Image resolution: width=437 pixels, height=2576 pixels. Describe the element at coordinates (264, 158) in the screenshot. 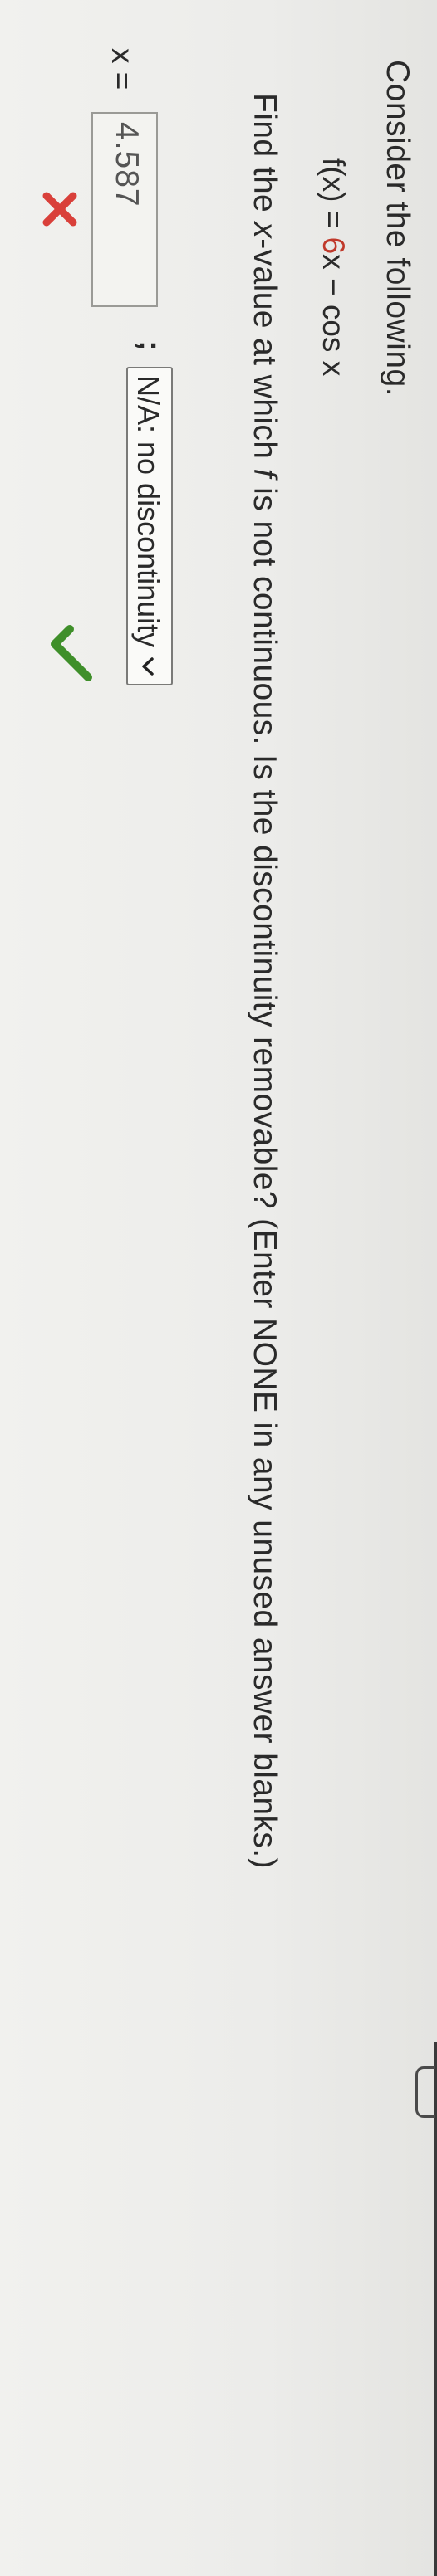

I see `question-part1: Find the` at that location.